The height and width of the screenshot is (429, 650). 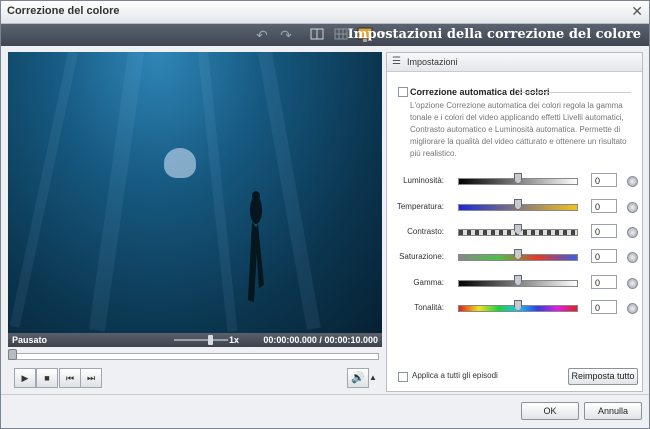 I want to click on previous-button: ⏮, so click(x=70, y=378).